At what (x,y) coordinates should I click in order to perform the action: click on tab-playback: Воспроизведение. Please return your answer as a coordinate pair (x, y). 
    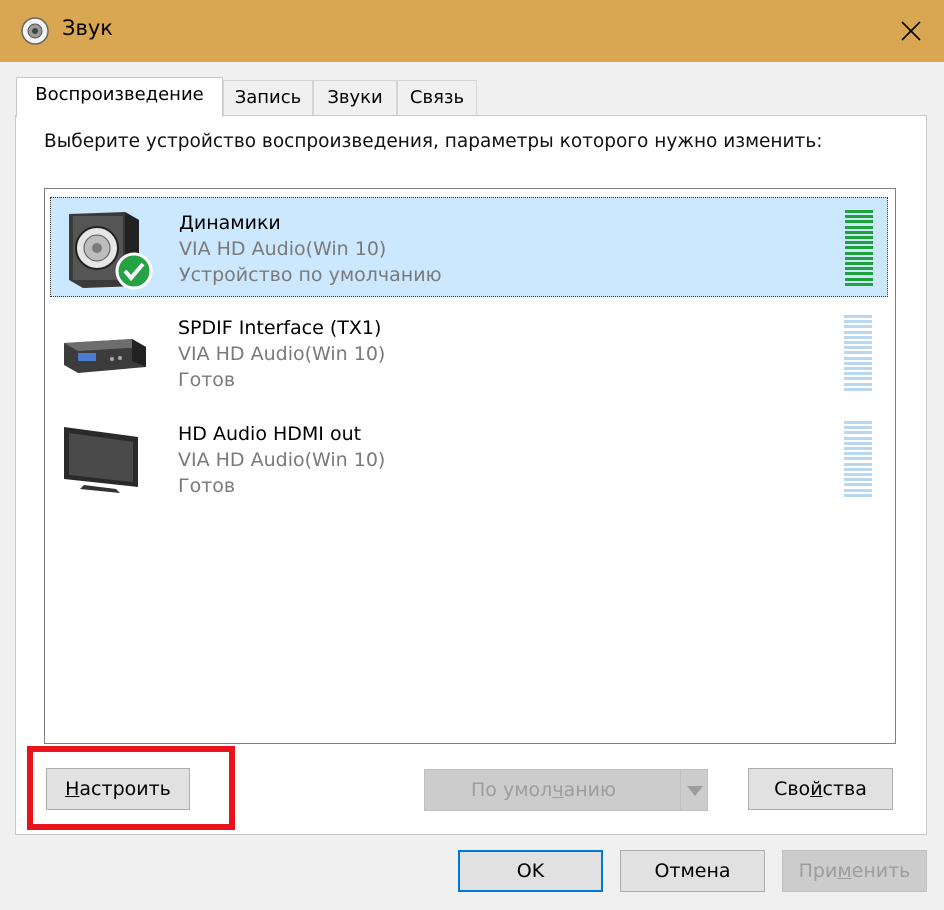
    Looking at the image, I should click on (119, 97).